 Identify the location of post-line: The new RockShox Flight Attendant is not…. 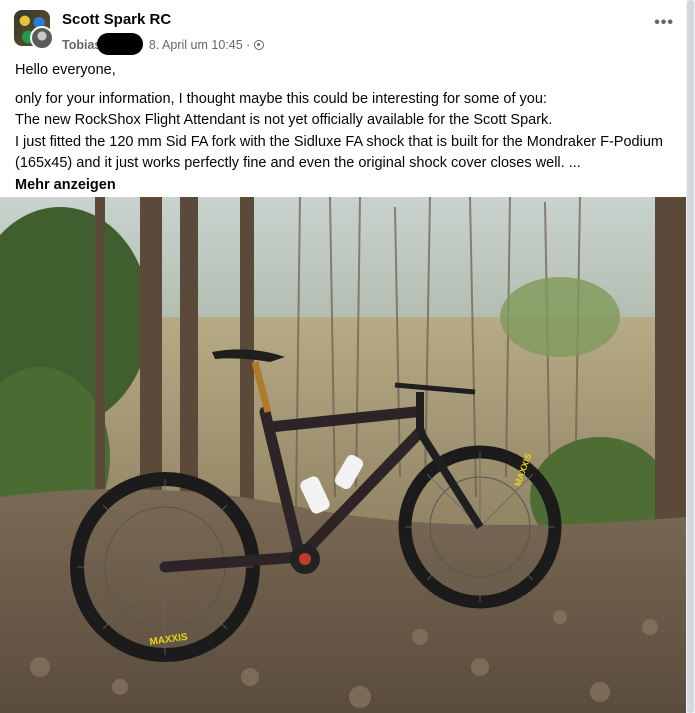
(284, 120).